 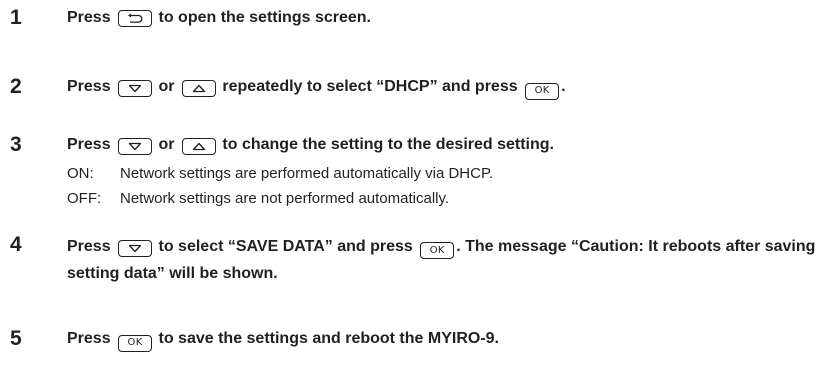 I want to click on option-term: ON:, so click(x=80, y=173).